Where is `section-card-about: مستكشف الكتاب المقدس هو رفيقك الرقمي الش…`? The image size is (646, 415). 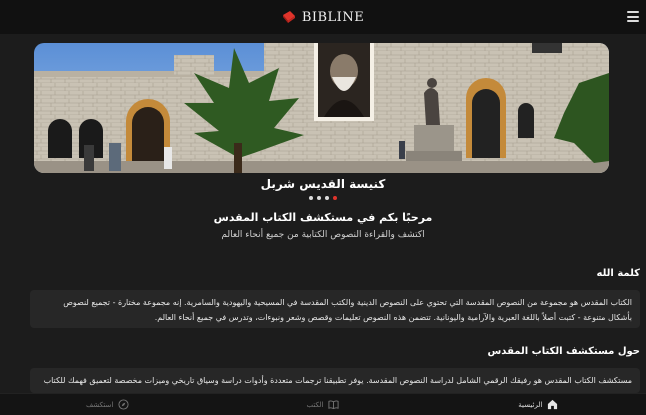
section-card-about: مستكشف الكتاب المقدس هو رفيقك الرقمي الش… is located at coordinates (335, 380).